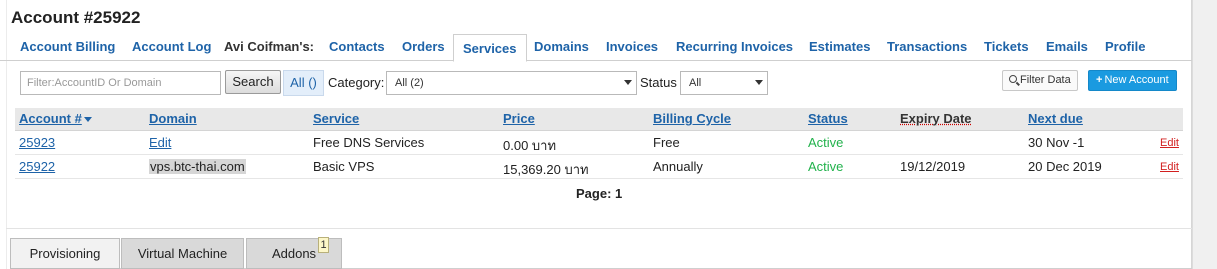 The width and height of the screenshot is (1217, 269). I want to click on tab-services: Services, so click(490, 48).